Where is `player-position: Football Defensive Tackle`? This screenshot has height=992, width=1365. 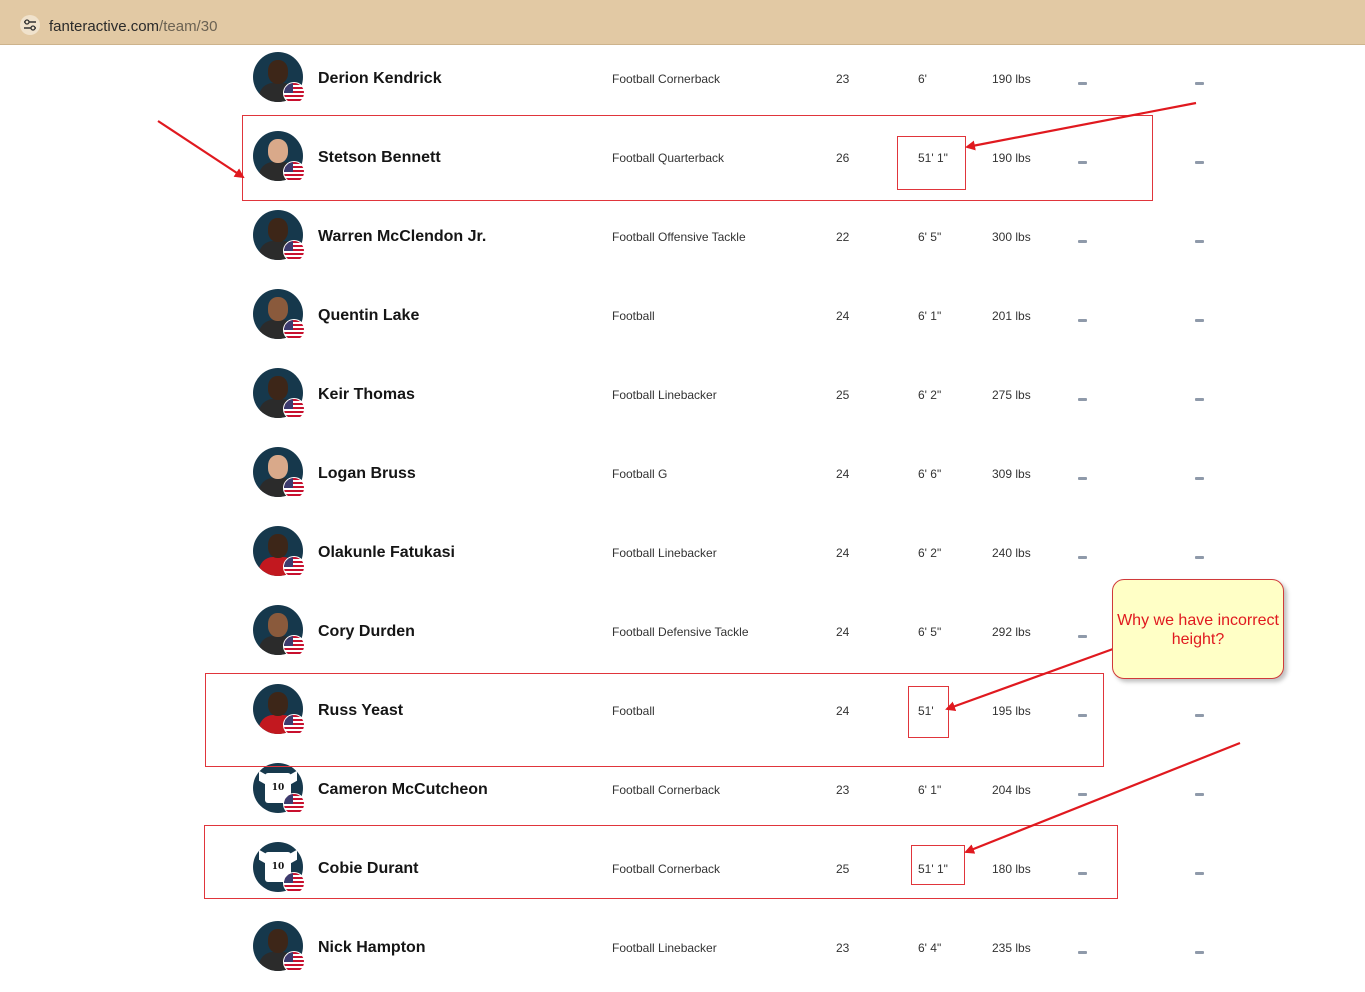 player-position: Football Defensive Tackle is located at coordinates (680, 632).